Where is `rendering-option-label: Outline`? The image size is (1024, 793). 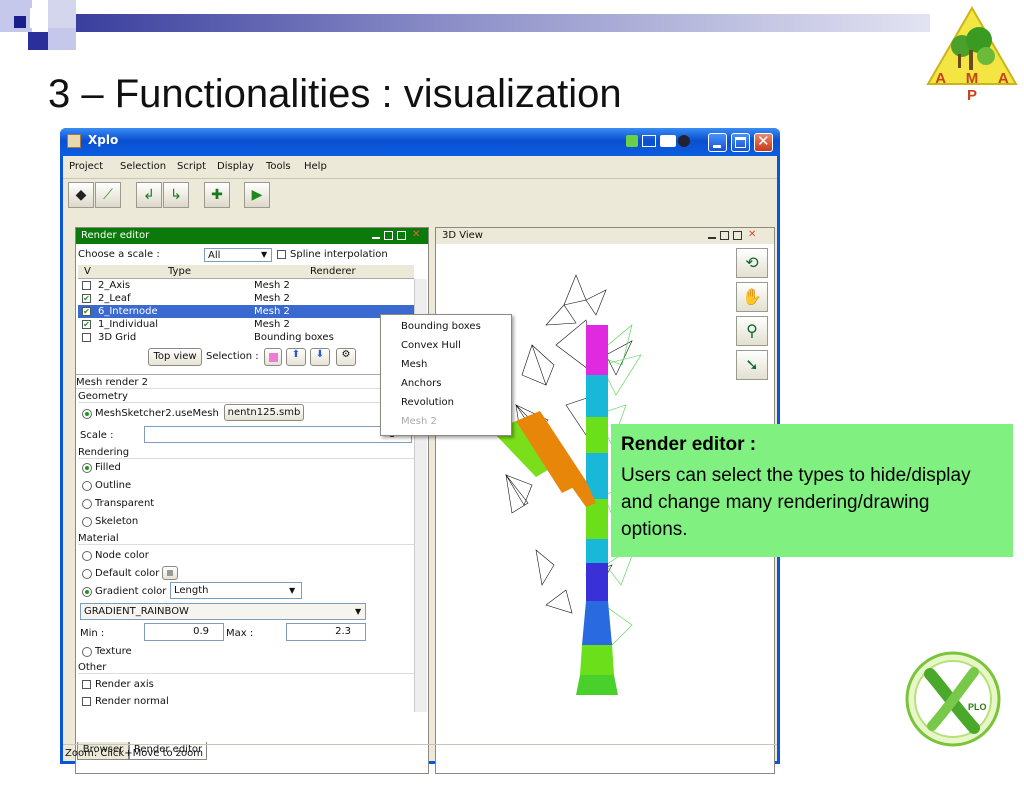 rendering-option-label: Outline is located at coordinates (113, 485).